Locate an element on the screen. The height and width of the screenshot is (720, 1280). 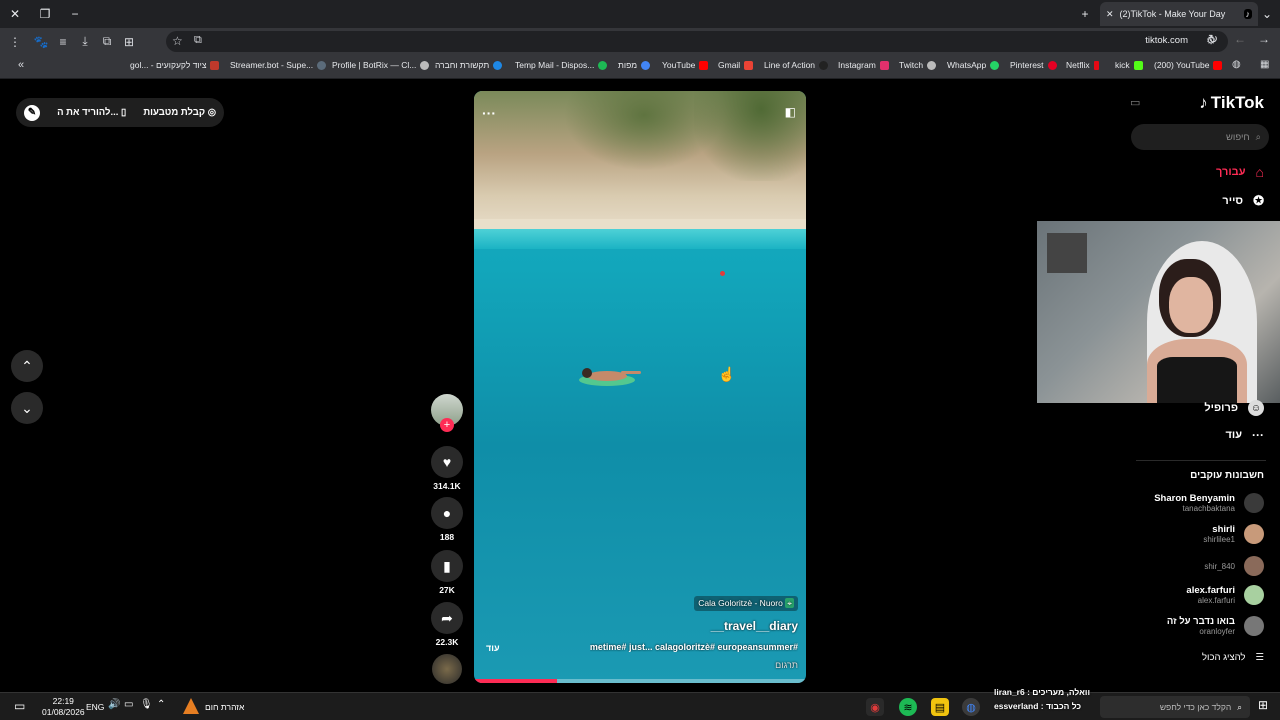
get-coins-label: קבלת מטבעות ◎ is located at coordinates (179, 112).